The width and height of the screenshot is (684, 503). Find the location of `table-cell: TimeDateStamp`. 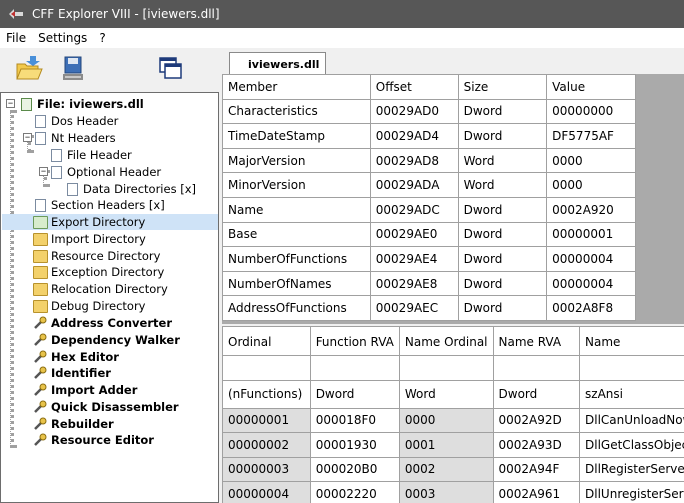

table-cell: TimeDateStamp is located at coordinates (296, 136).